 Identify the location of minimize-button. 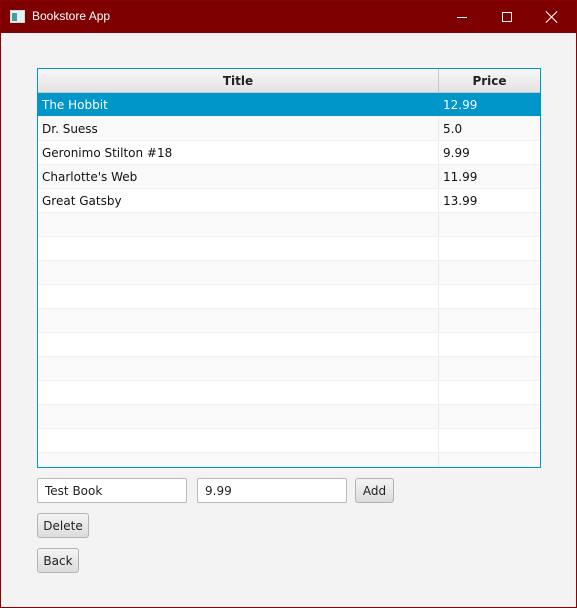
(462, 17).